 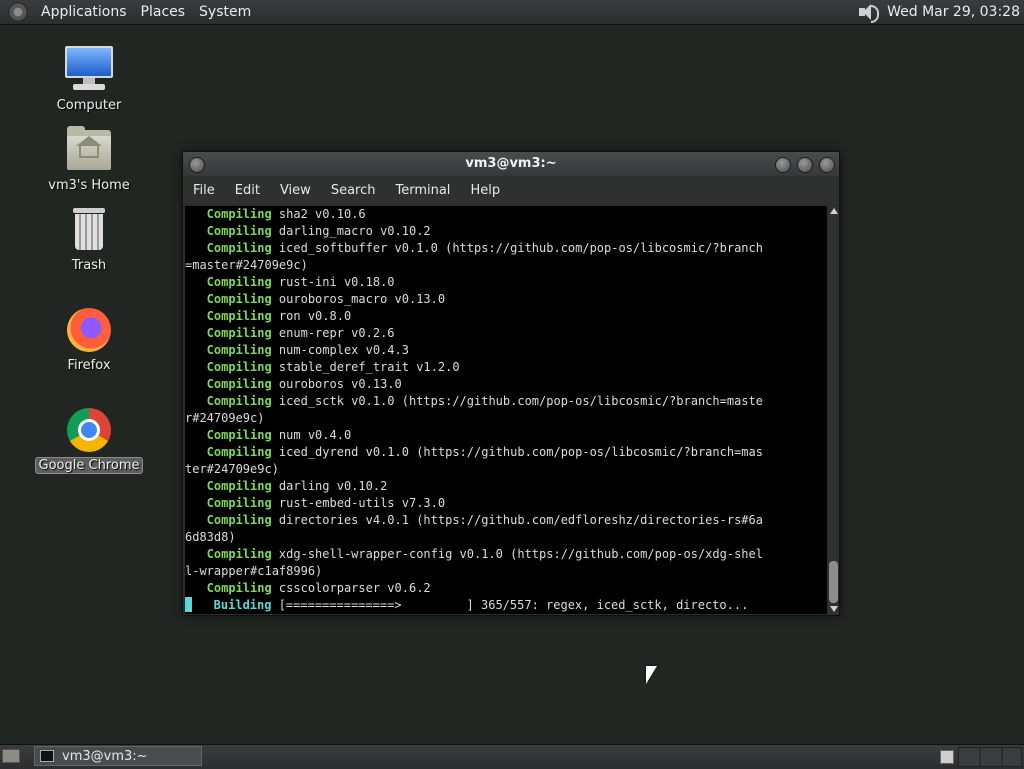 What do you see at coordinates (225, 12) in the screenshot?
I see `menu-system: System` at bounding box center [225, 12].